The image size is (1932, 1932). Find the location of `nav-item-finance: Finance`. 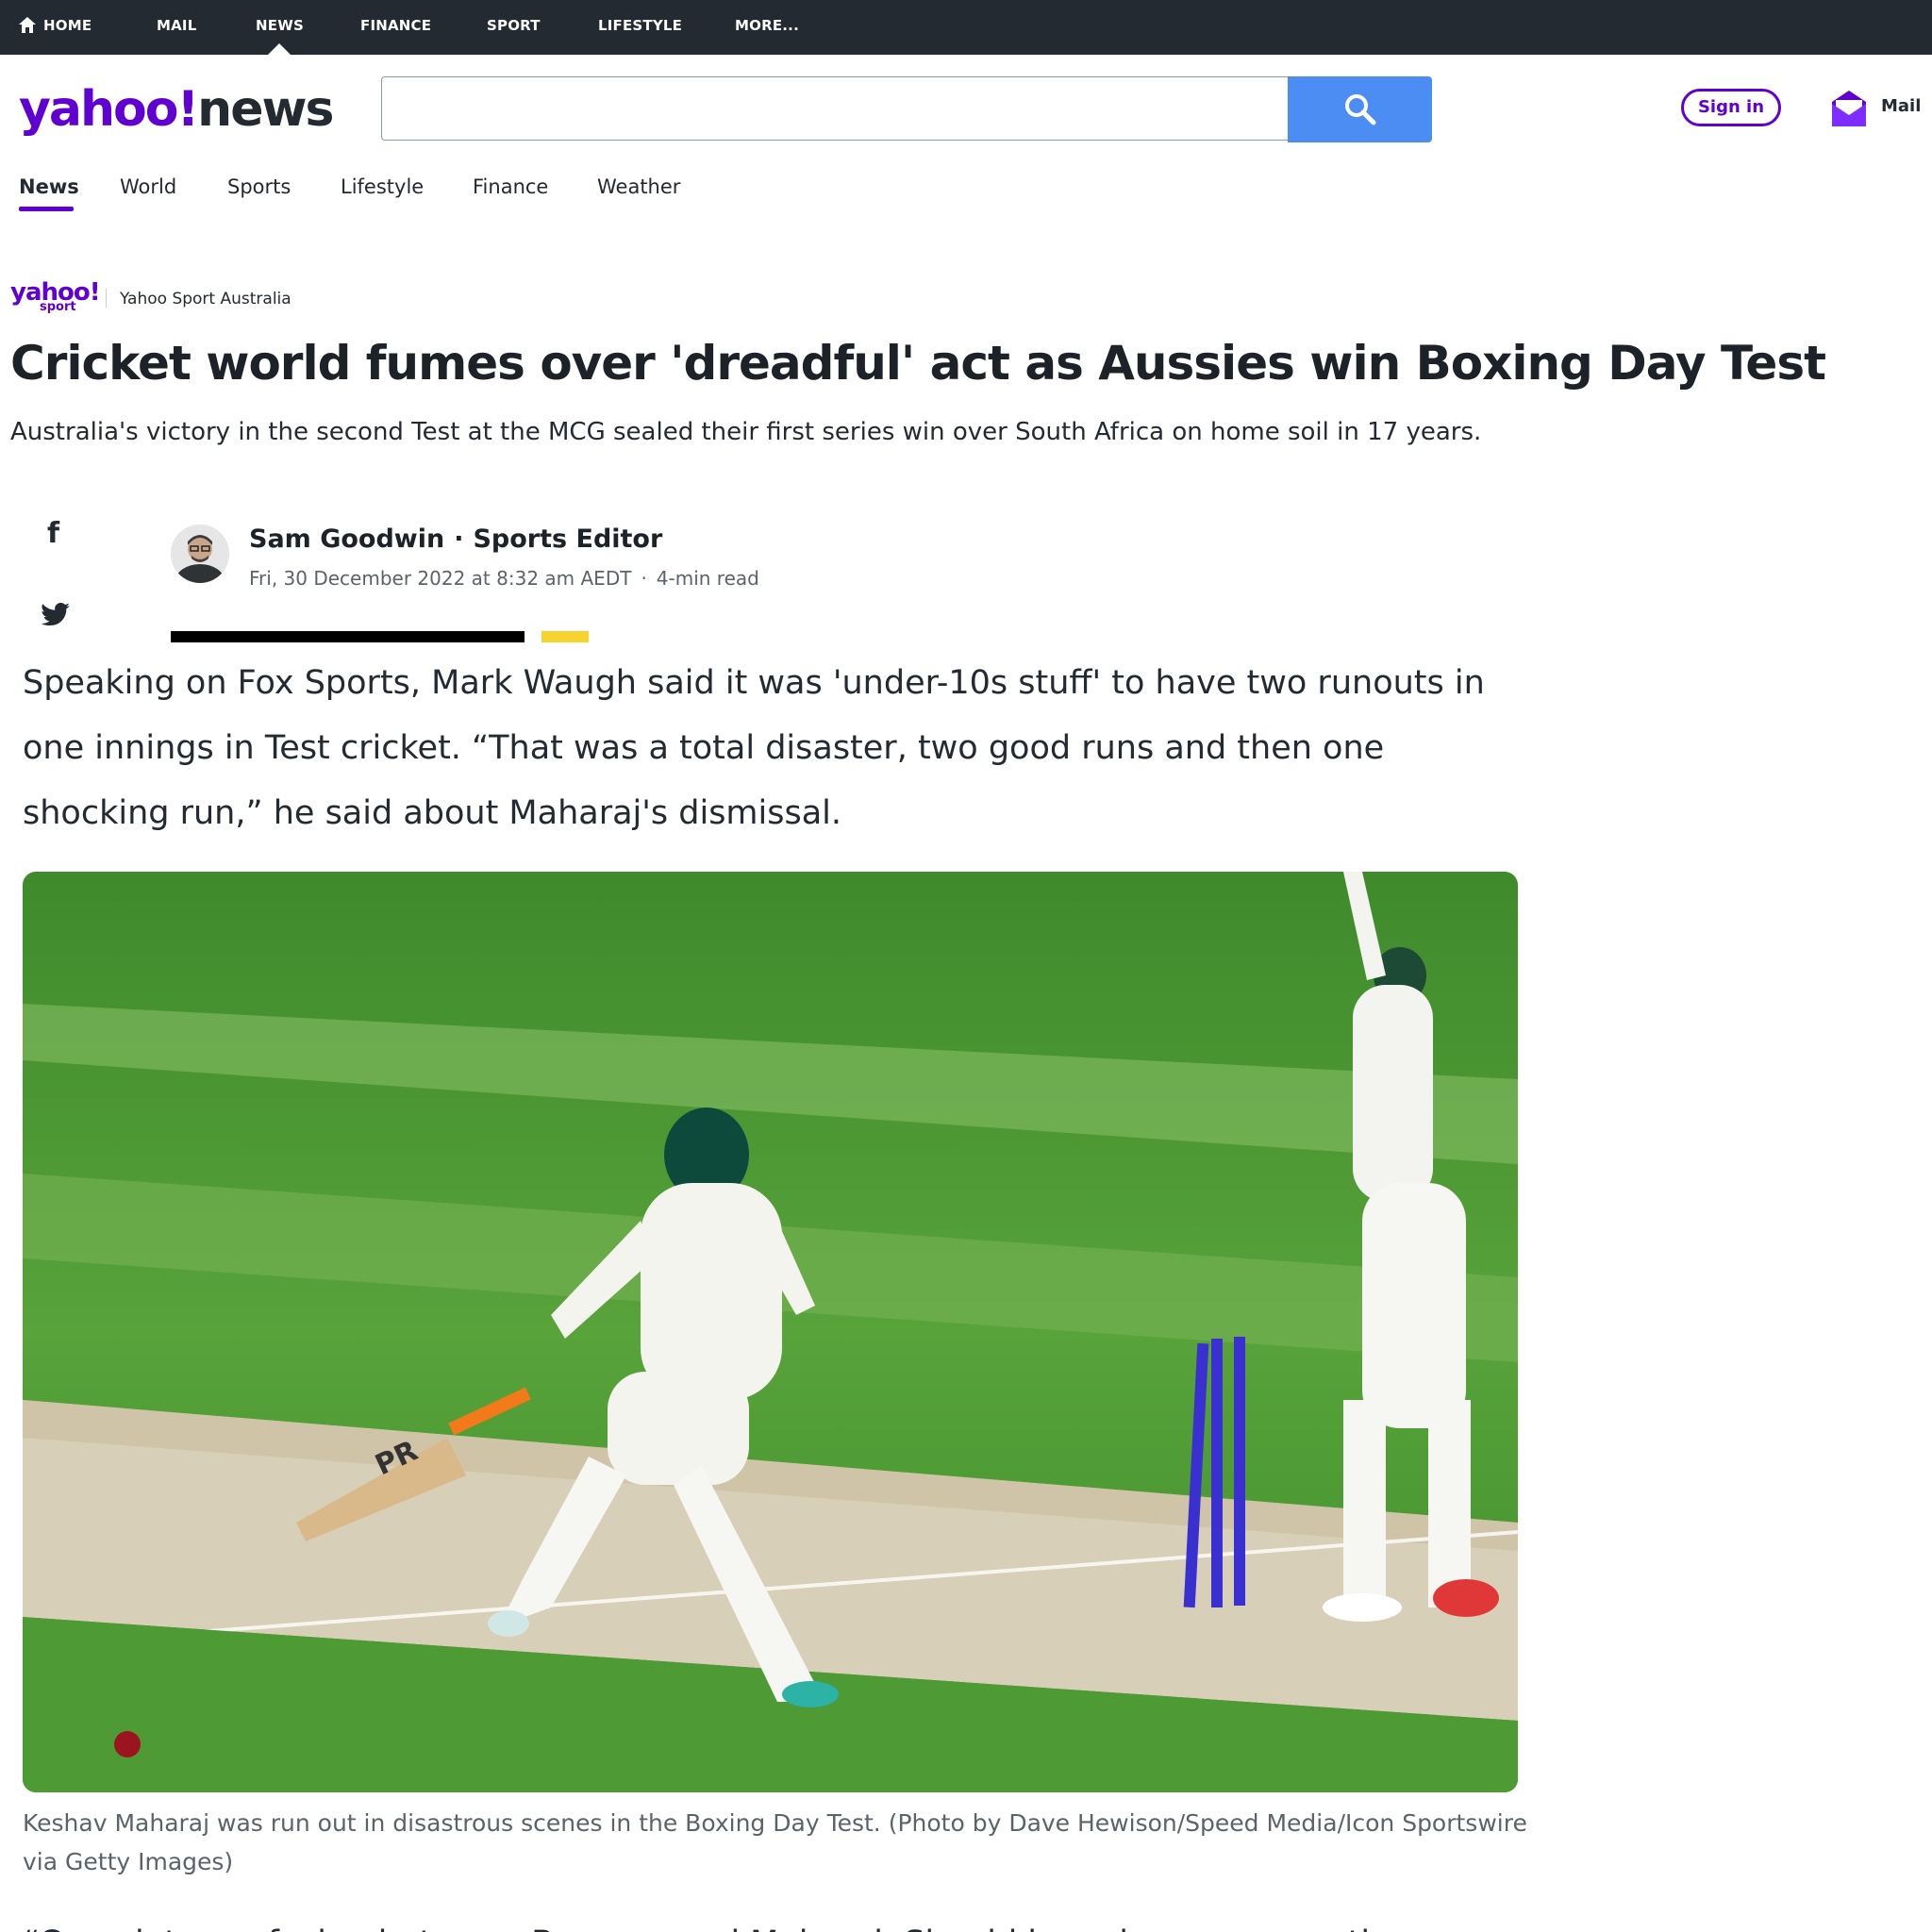

nav-item-finance: Finance is located at coordinates (511, 187).